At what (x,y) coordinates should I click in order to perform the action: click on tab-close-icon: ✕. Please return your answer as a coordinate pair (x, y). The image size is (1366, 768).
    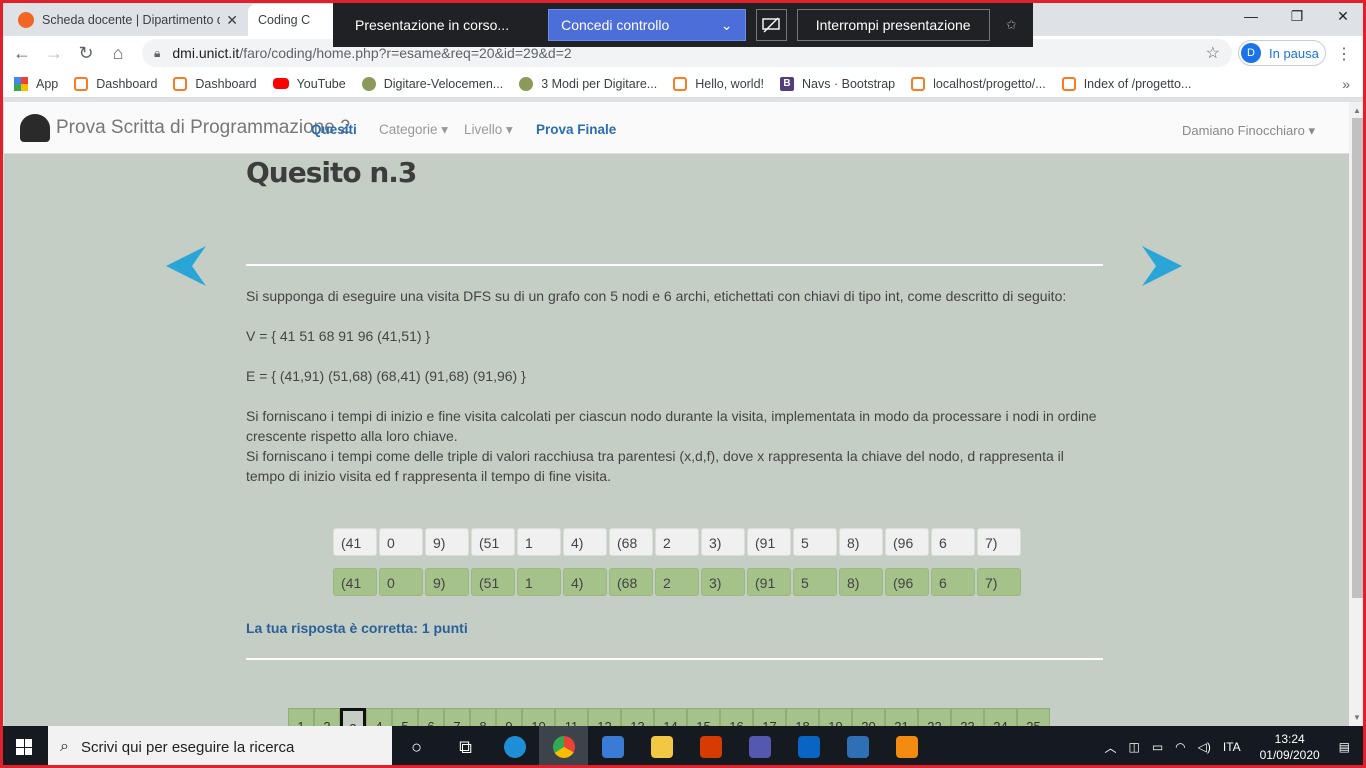
    Looking at the image, I should click on (232, 20).